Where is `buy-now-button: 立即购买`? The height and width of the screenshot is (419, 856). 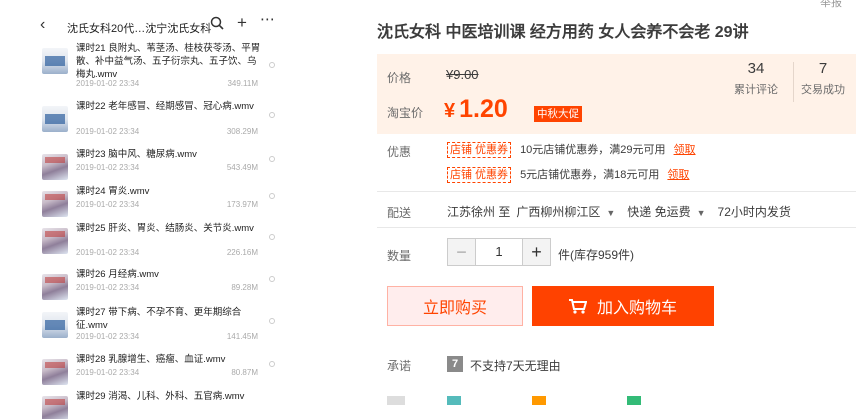 buy-now-button: 立即购买 is located at coordinates (455, 306).